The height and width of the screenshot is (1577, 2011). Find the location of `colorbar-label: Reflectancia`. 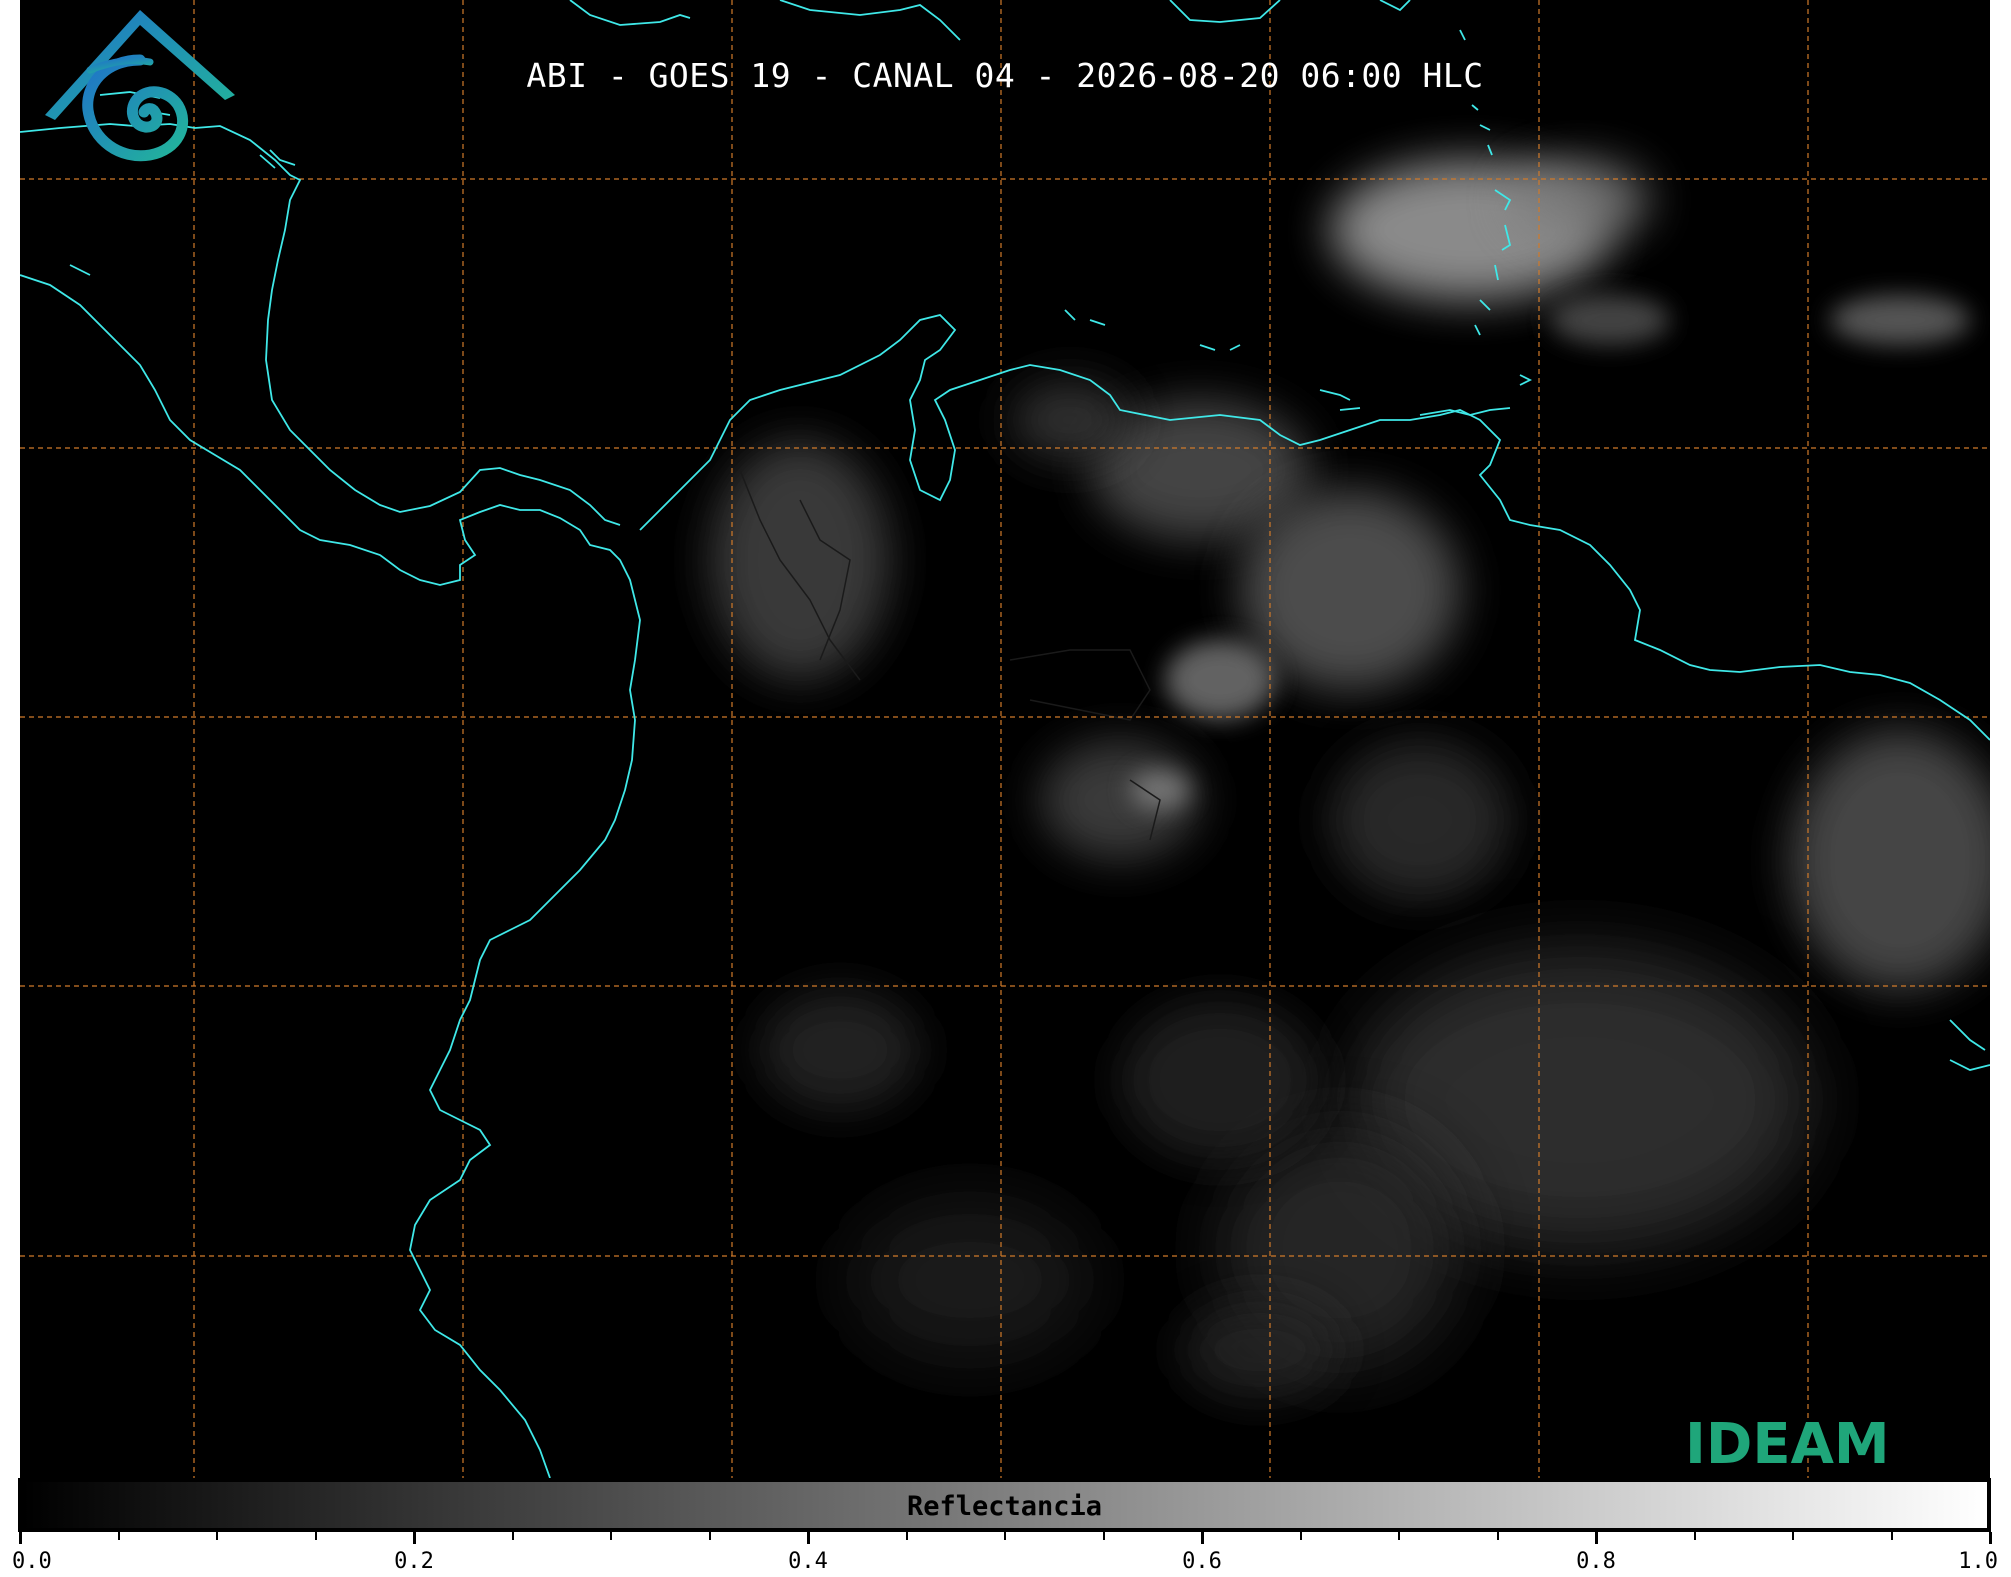

colorbar-label: Reflectancia is located at coordinates (1004, 1506).